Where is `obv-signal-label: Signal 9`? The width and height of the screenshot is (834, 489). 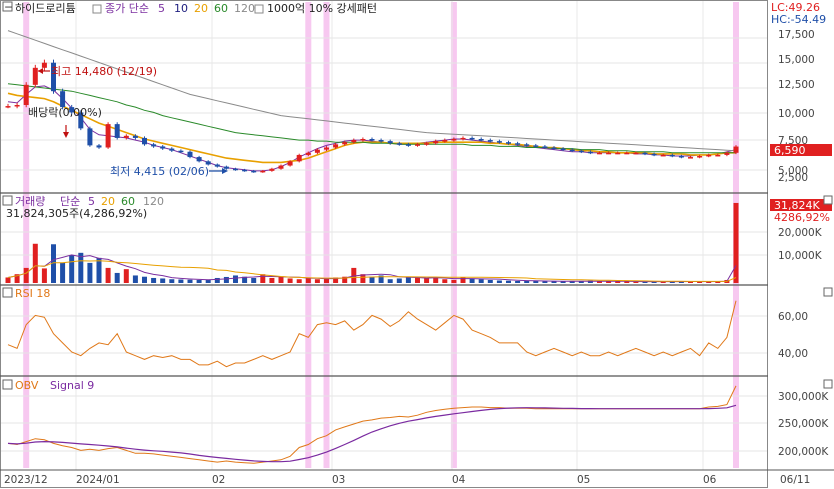 obv-signal-label: Signal 9 is located at coordinates (72, 385).